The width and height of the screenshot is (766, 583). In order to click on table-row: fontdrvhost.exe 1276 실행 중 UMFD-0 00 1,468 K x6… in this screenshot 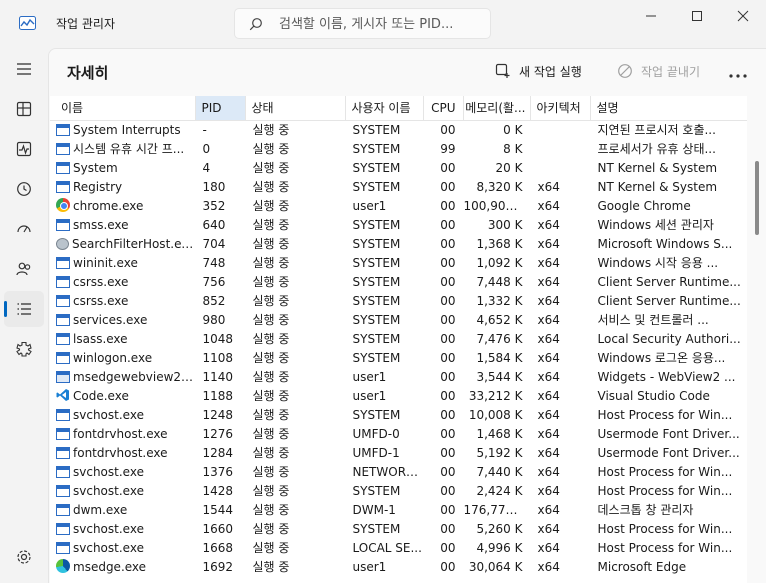, I will do `click(398, 433)`.